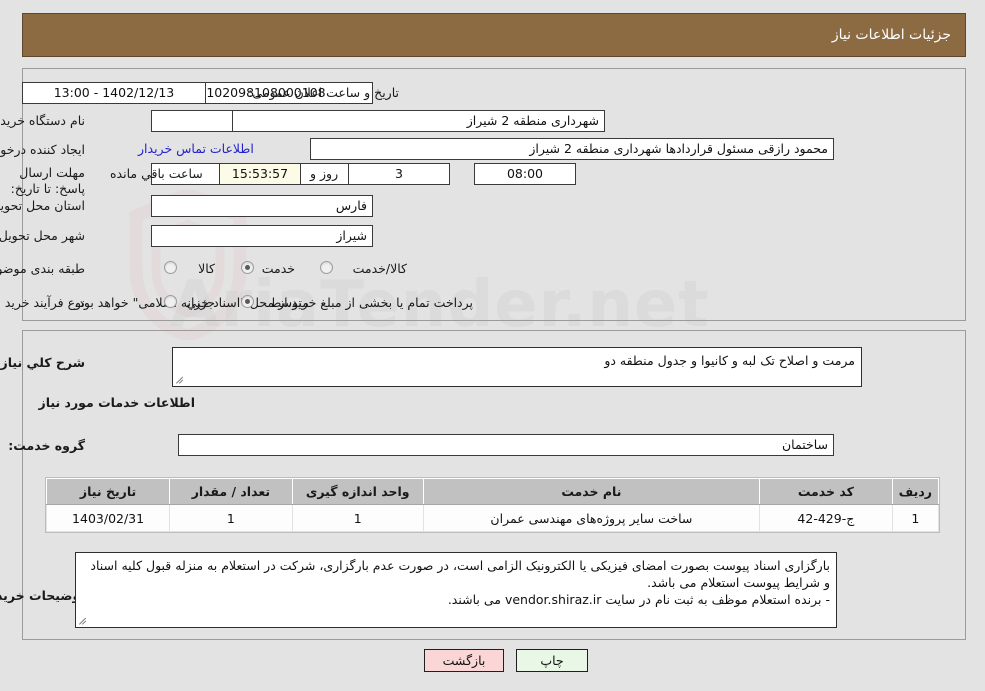  I want to click on radio-category-goods-service, so click(326, 267).